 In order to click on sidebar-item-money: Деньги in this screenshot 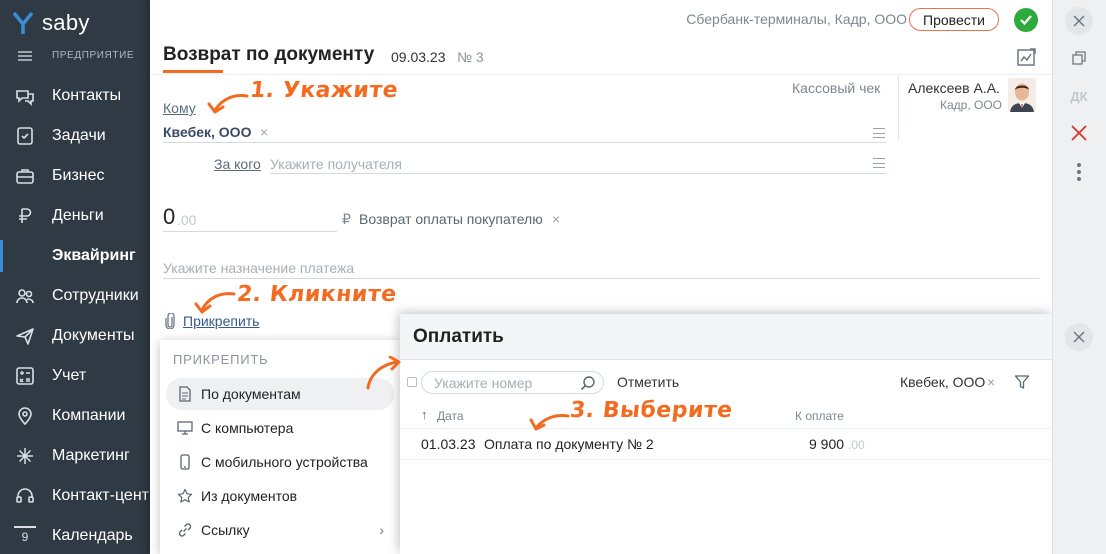, I will do `click(75, 216)`.